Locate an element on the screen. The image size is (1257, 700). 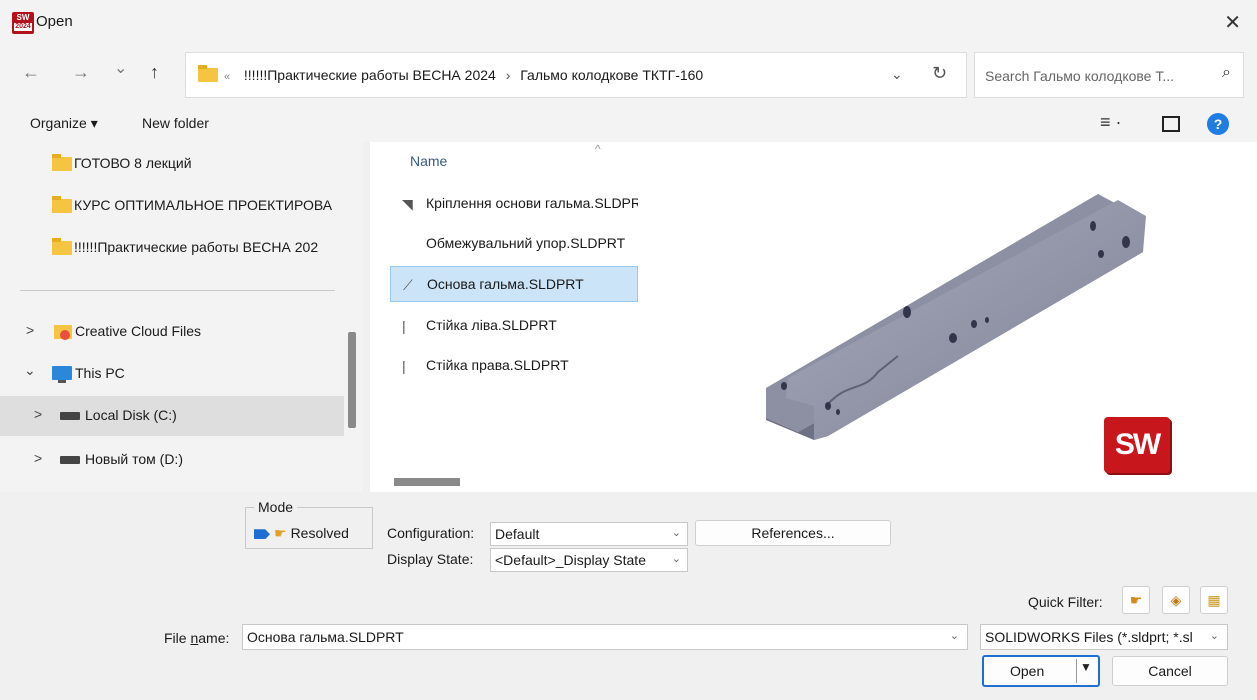
name-column-header: Name is located at coordinates (428, 161).